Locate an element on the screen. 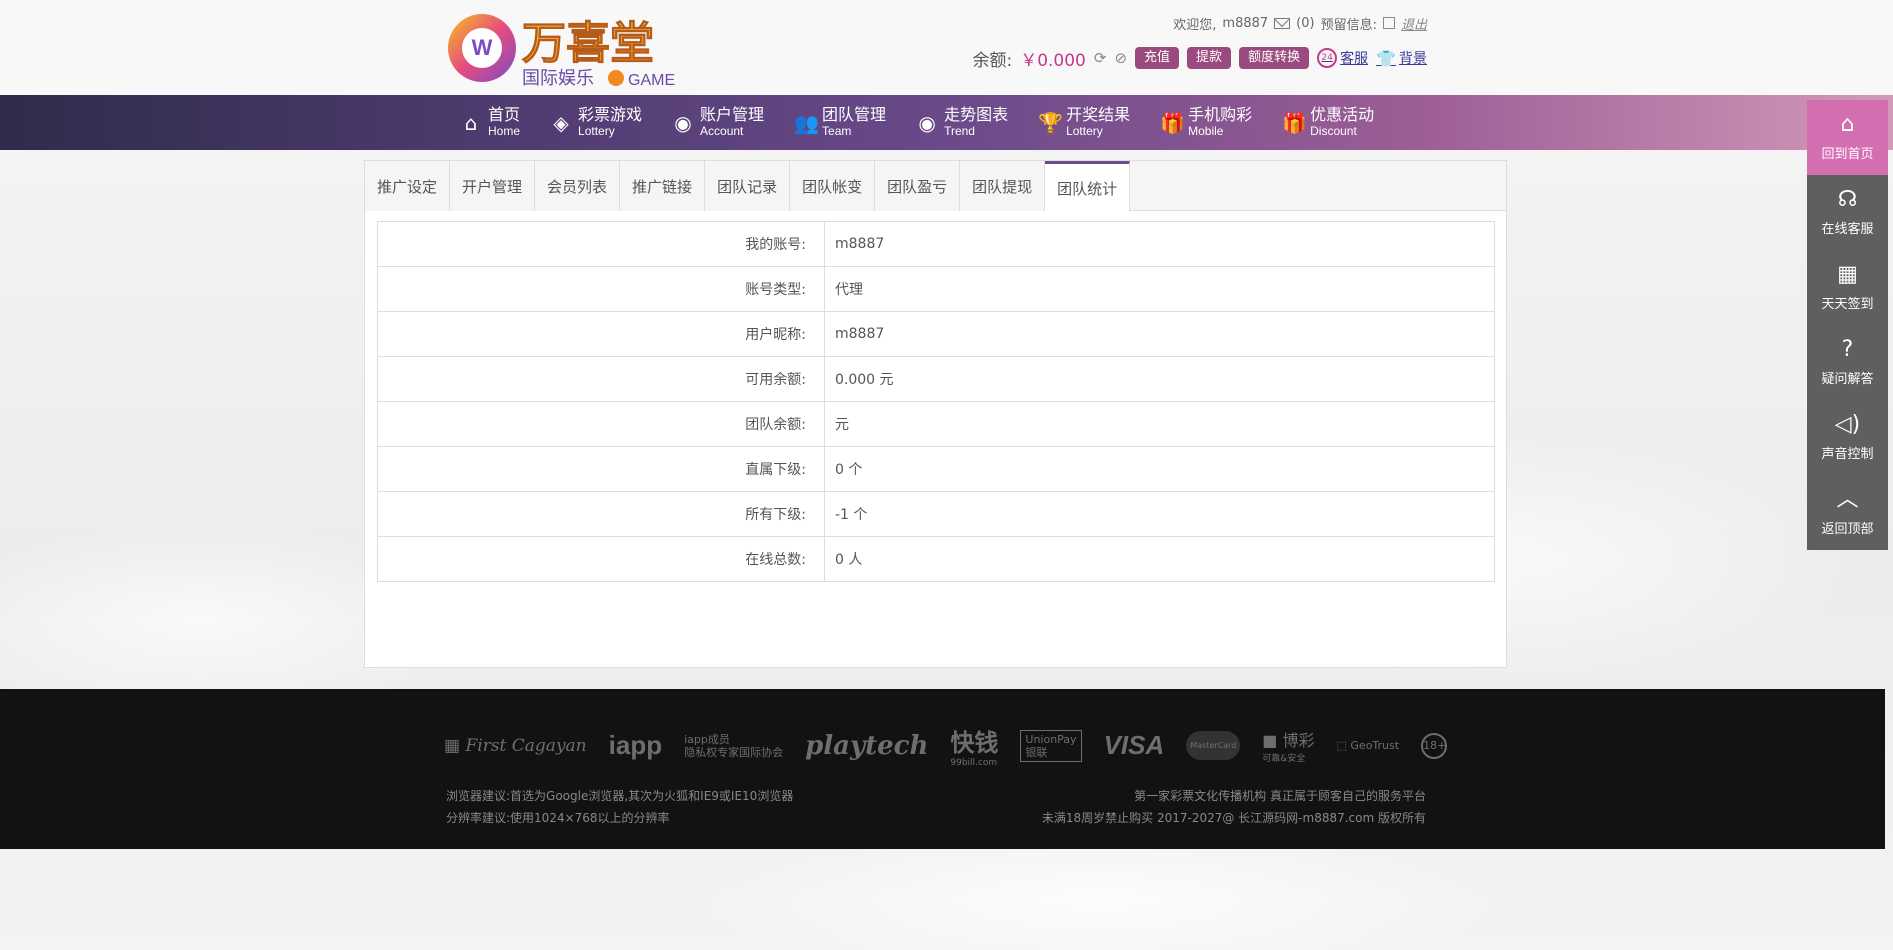 This screenshot has width=1893, height=950. sidebar-item-arrow-up: ︿ 返回顶部 is located at coordinates (1847, 512).